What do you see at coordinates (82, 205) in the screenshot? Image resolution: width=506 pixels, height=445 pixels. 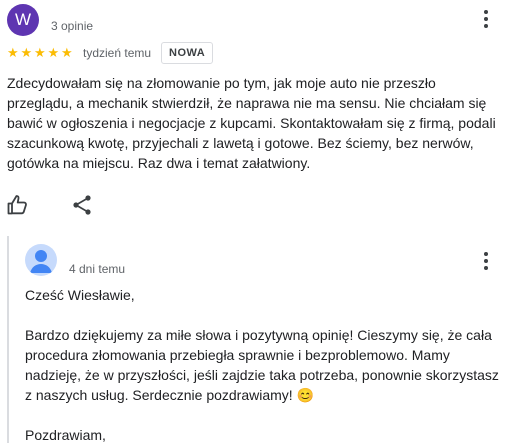 I see `share-icon` at bounding box center [82, 205].